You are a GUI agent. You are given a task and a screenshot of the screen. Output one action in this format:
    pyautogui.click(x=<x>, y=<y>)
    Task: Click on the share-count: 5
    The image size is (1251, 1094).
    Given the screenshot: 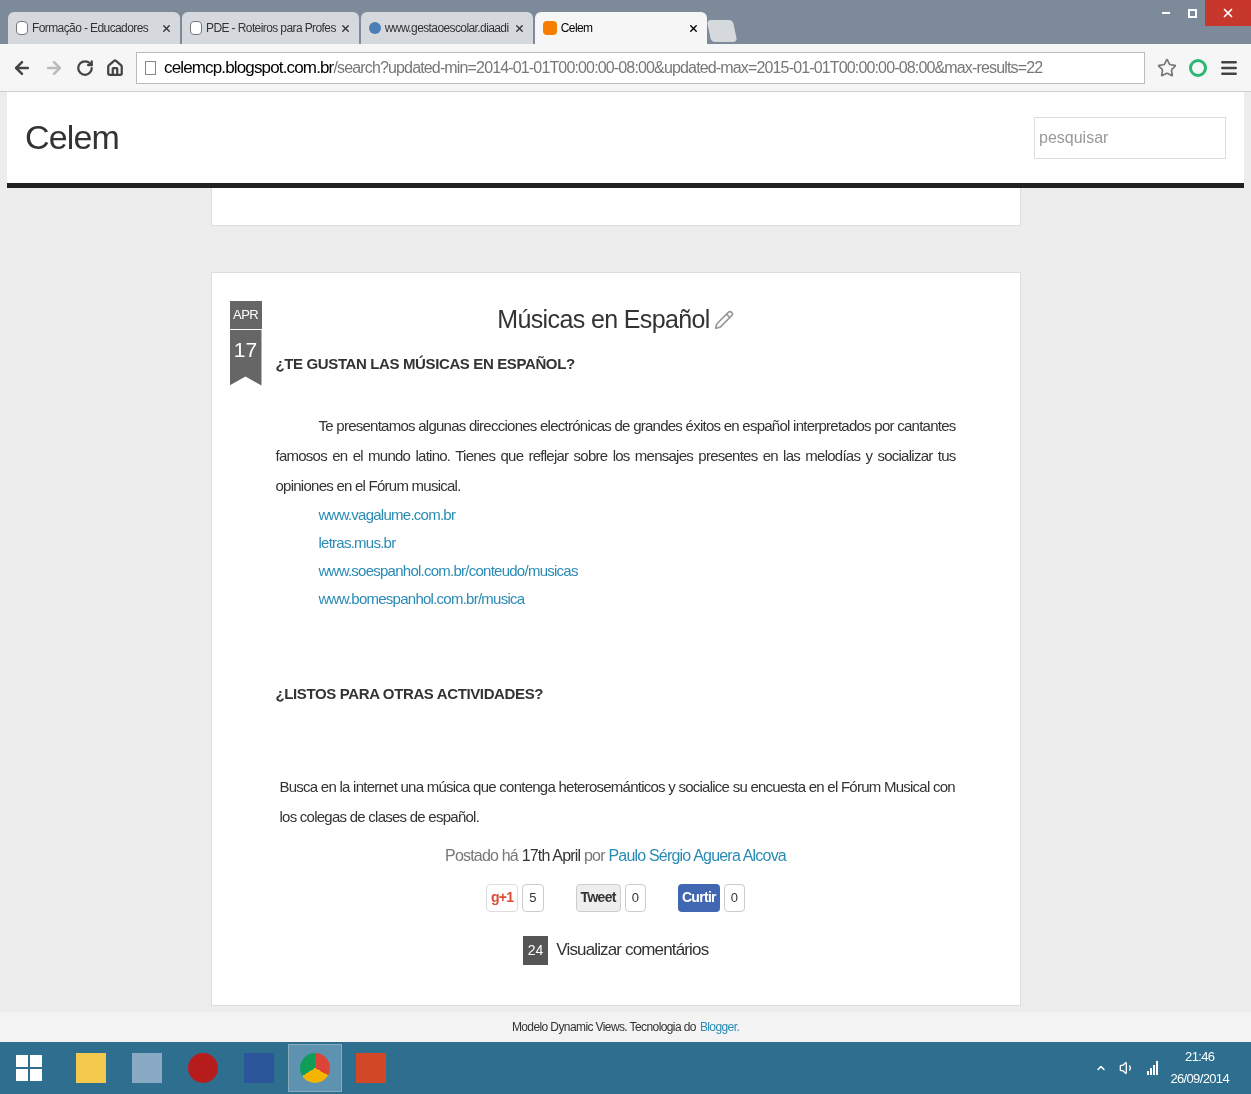 What is the action you would take?
    pyautogui.click(x=533, y=897)
    